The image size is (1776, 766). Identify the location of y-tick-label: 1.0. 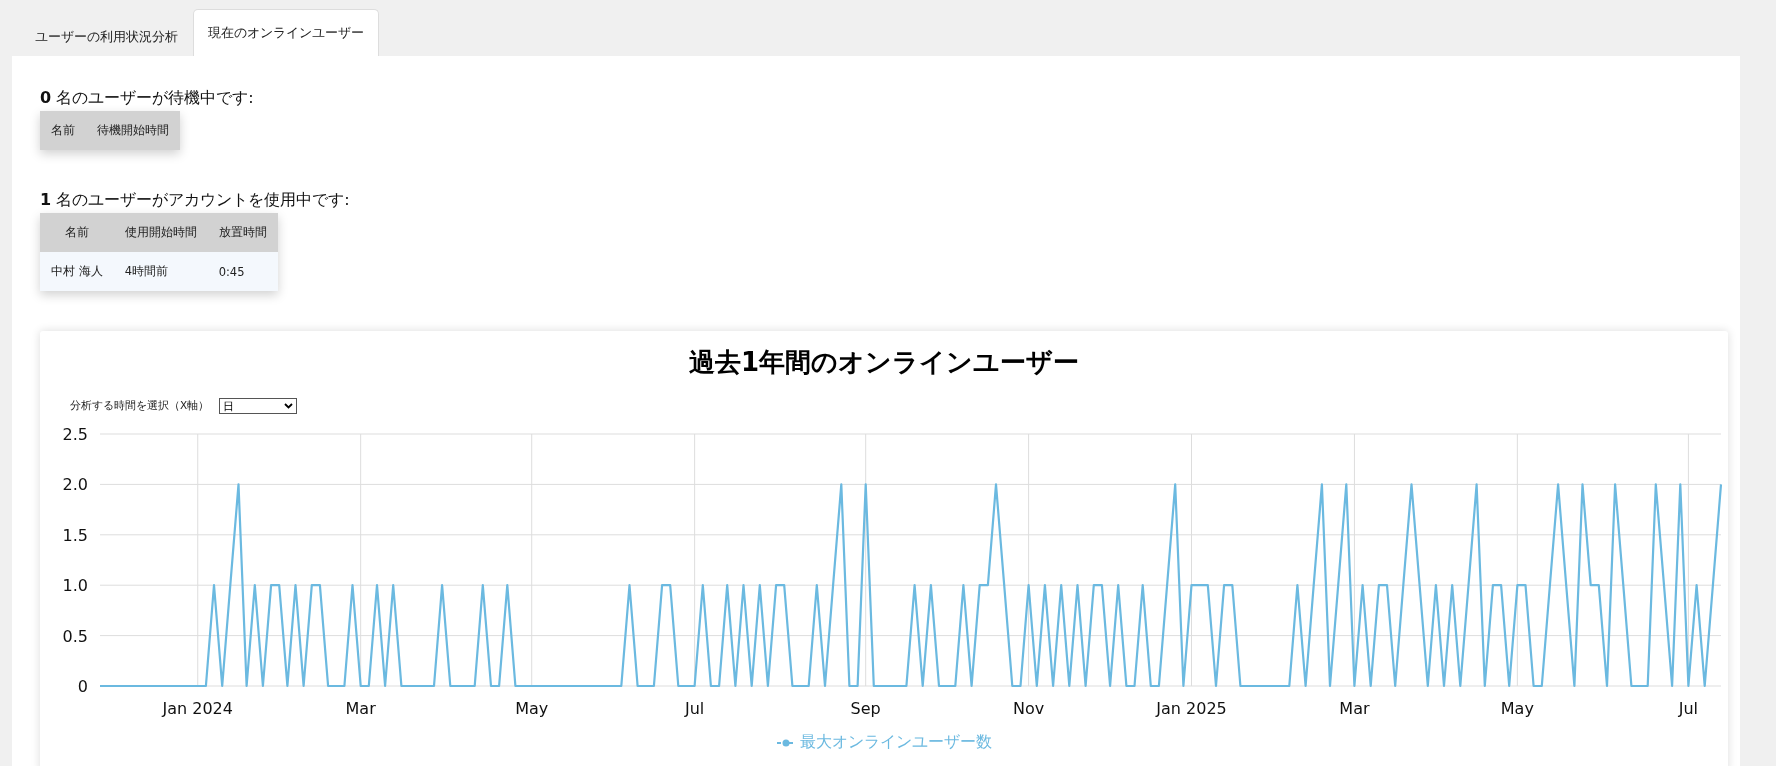
(75, 586).